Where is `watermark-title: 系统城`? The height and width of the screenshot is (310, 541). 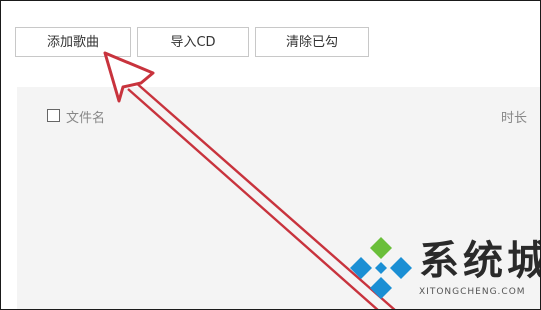 watermark-title: 系统城 is located at coordinates (480, 261).